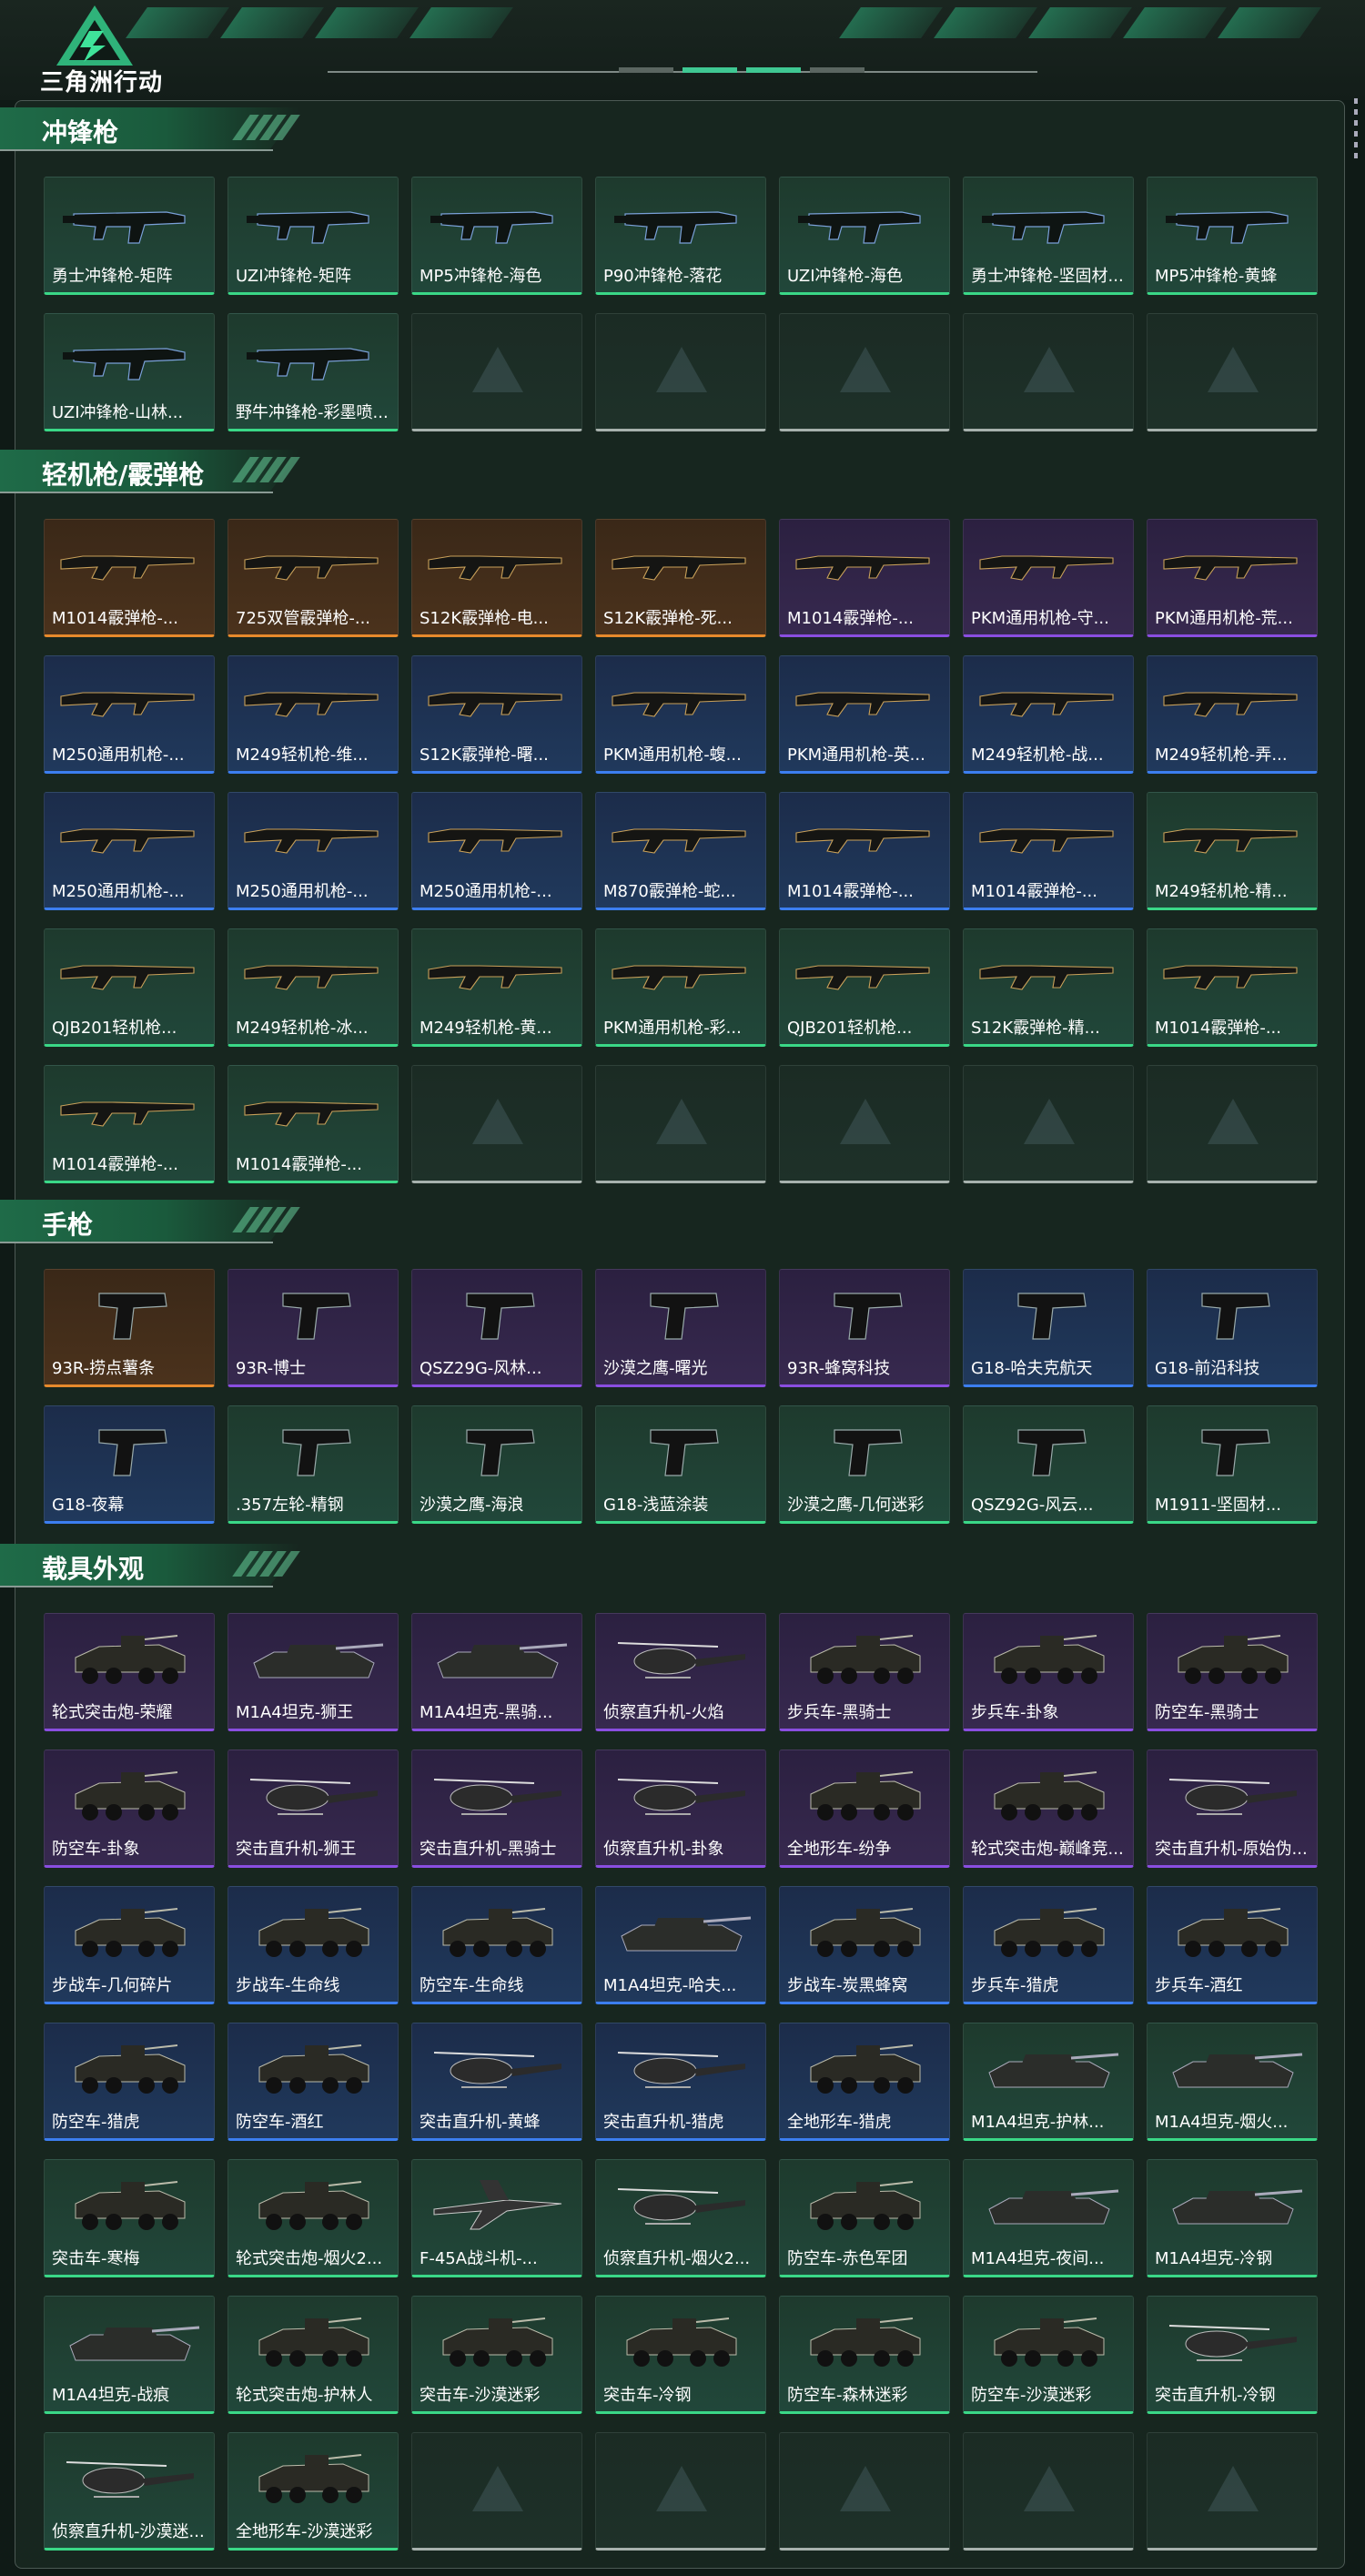 Image resolution: width=1365 pixels, height=2576 pixels. Describe the element at coordinates (1356, 130) in the screenshot. I see `scrollbar` at that location.